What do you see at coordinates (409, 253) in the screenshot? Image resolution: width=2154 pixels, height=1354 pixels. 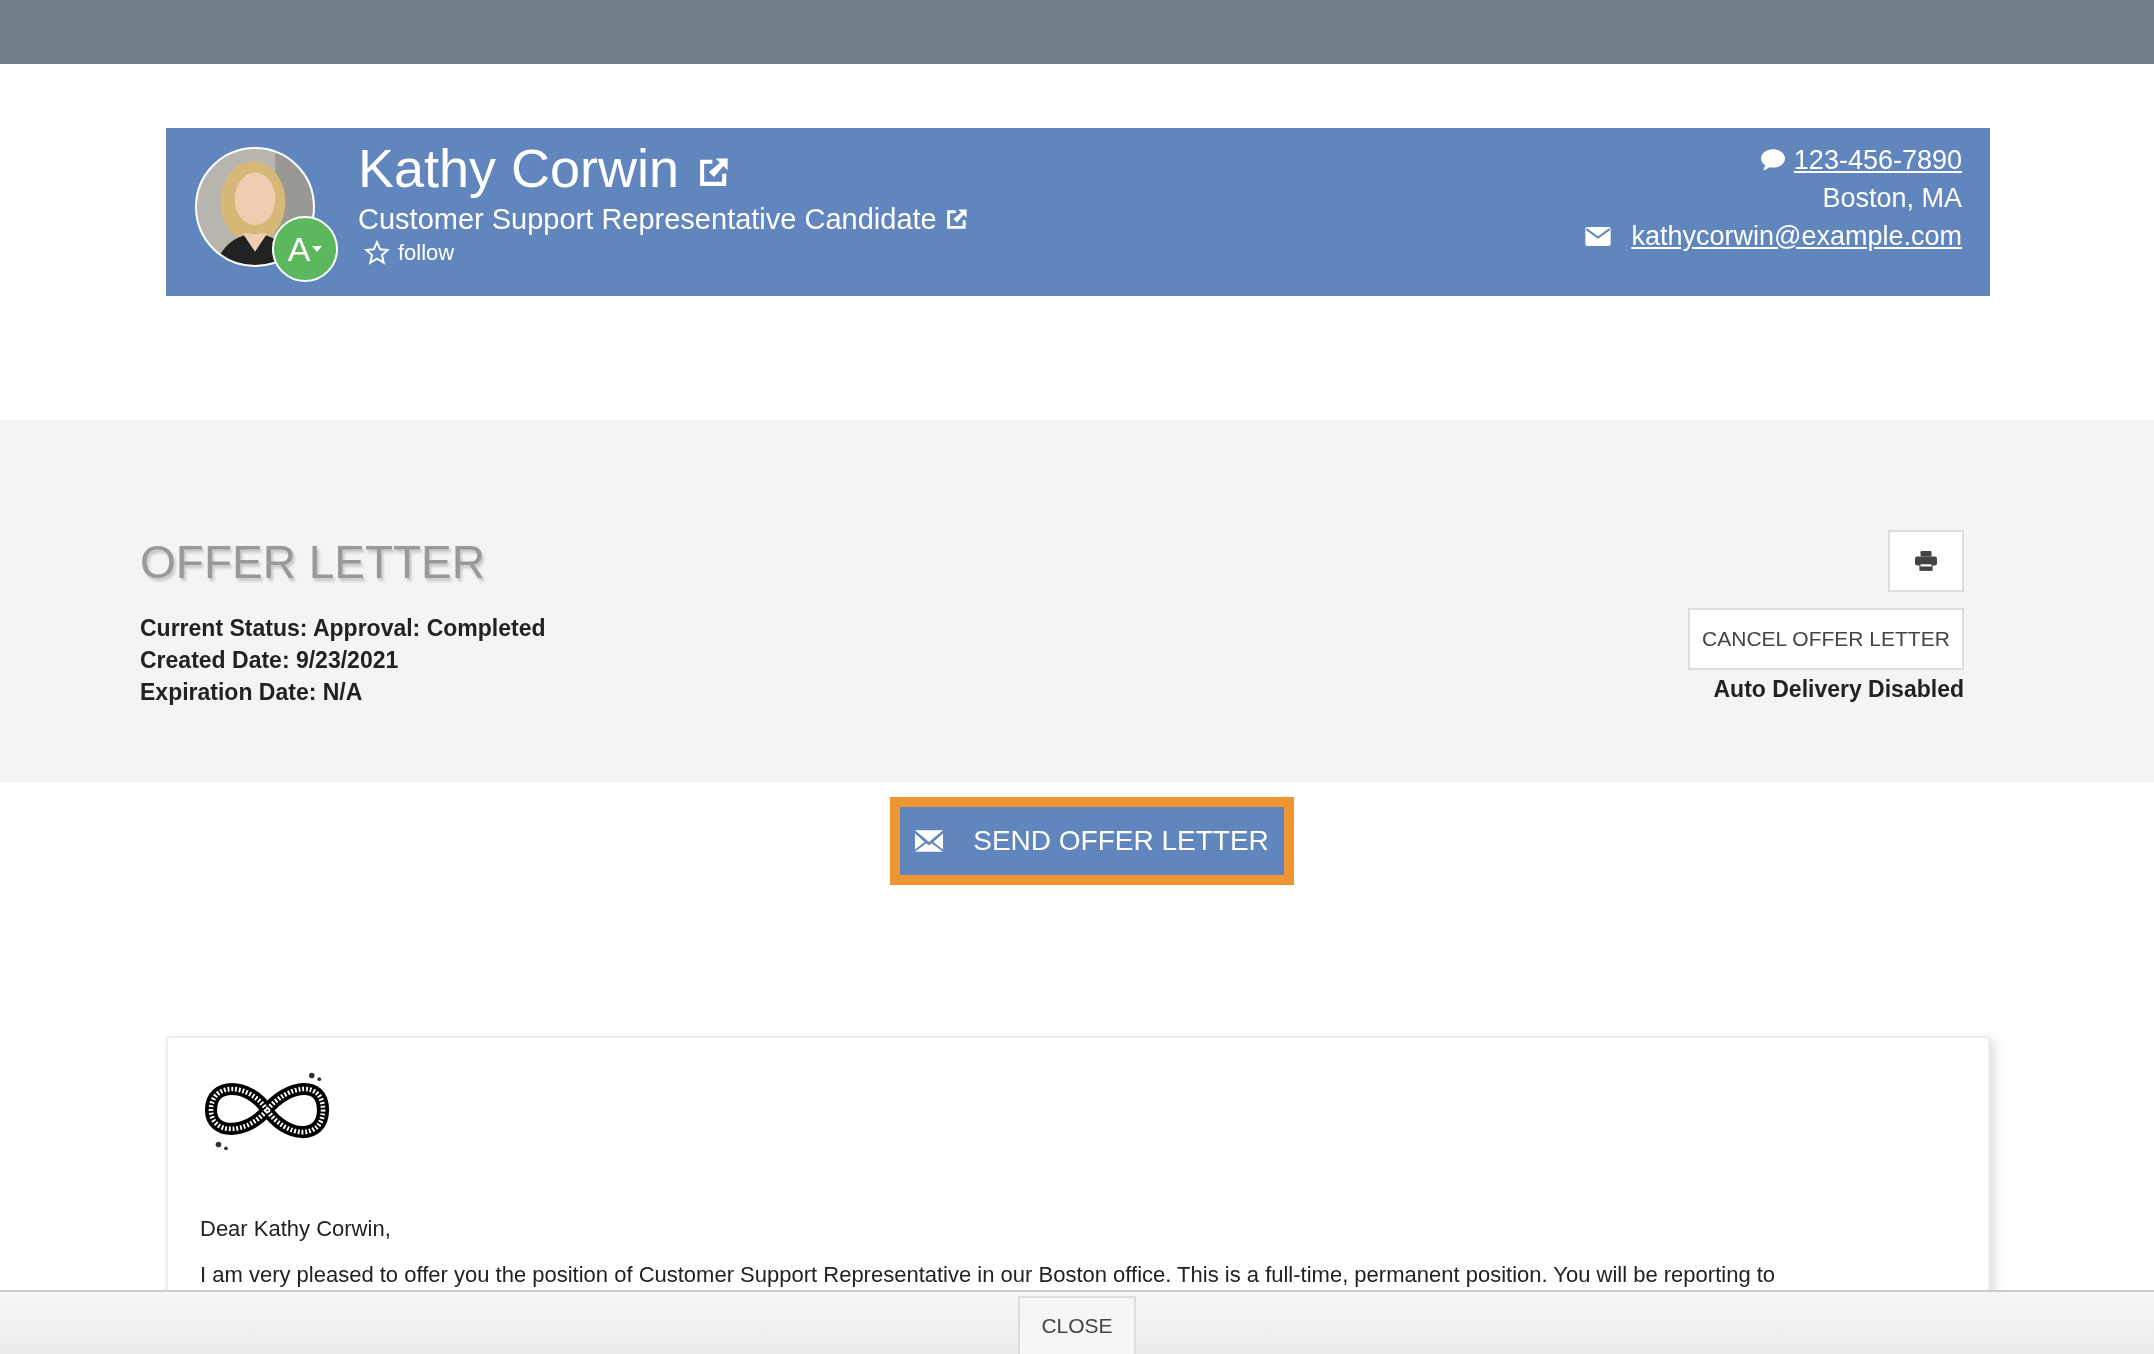 I see `follow-button: follow` at bounding box center [409, 253].